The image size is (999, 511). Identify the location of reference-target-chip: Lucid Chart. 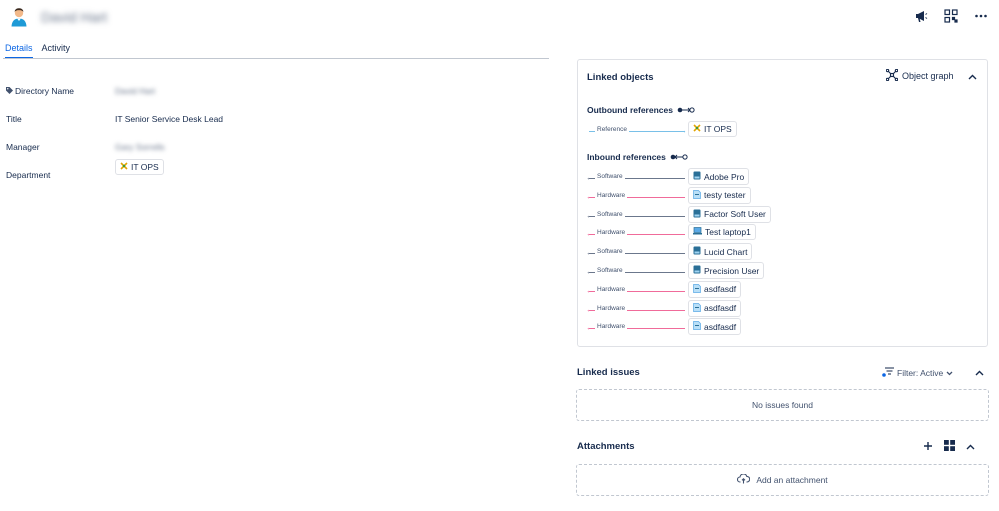
(720, 252).